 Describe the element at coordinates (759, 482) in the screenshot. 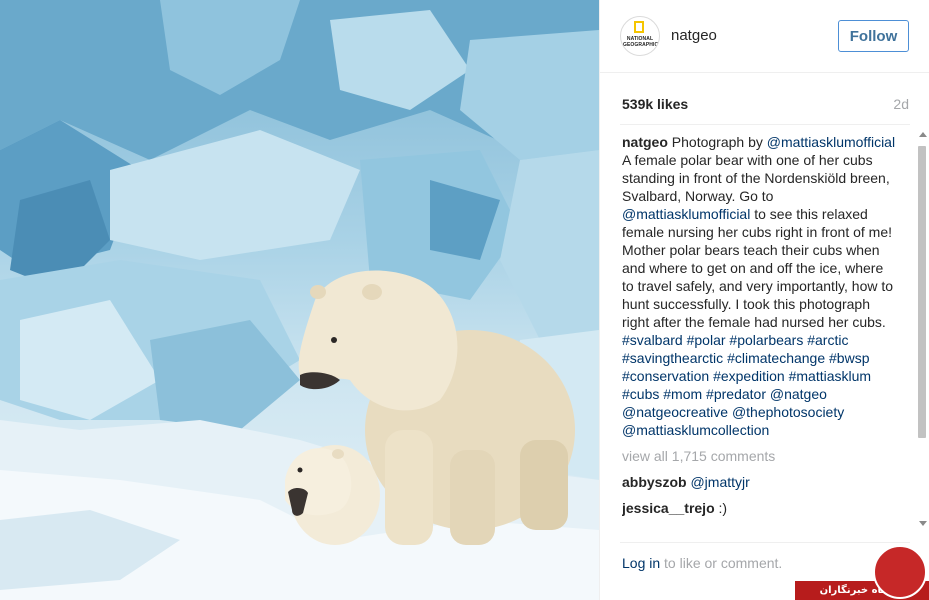

I see `comment-item: abbyszob @jmattyjr` at that location.